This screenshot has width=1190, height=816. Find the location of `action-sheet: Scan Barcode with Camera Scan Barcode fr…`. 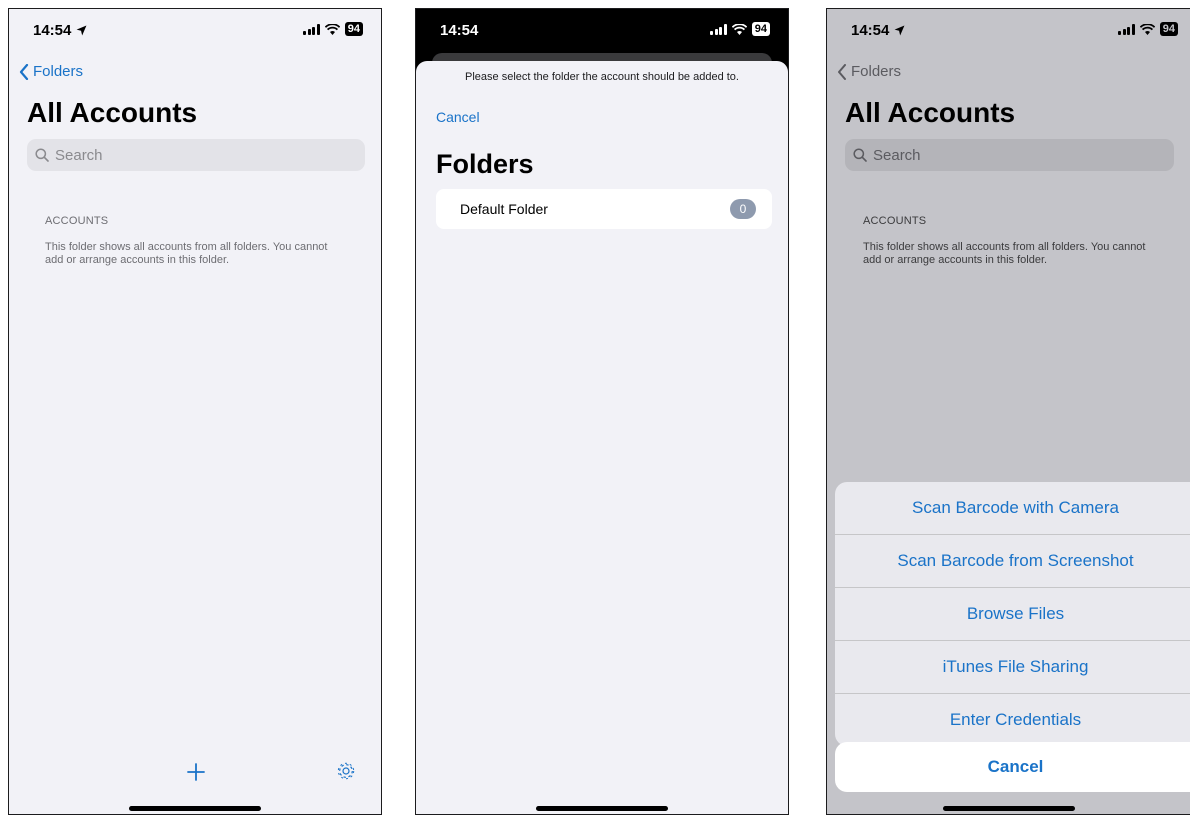

action-sheet: Scan Barcode with Camera Scan Barcode fr… is located at coordinates (1012, 614).